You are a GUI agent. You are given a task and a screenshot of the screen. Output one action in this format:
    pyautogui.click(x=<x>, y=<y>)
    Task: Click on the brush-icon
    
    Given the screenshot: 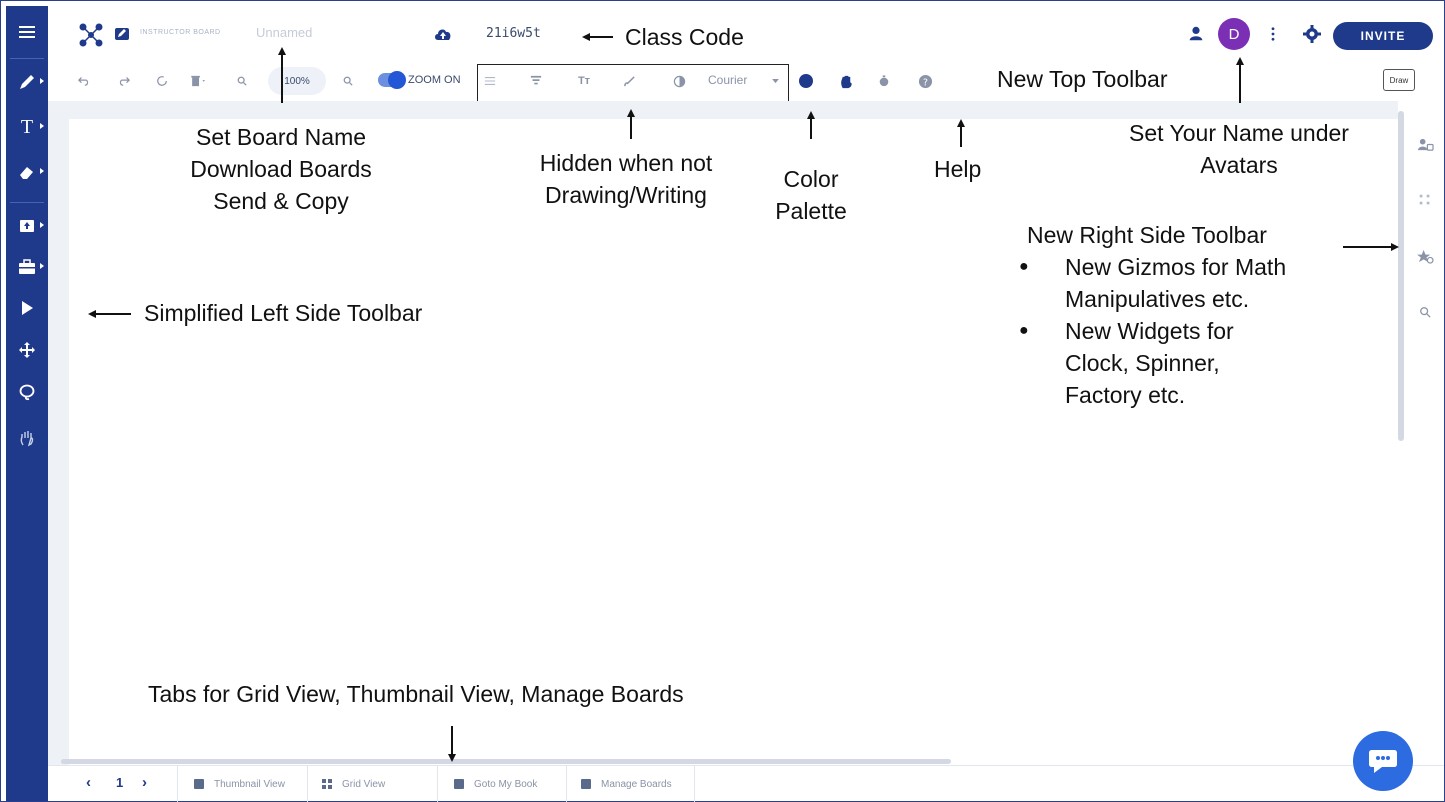 What is the action you would take?
    pyautogui.click(x=629, y=81)
    